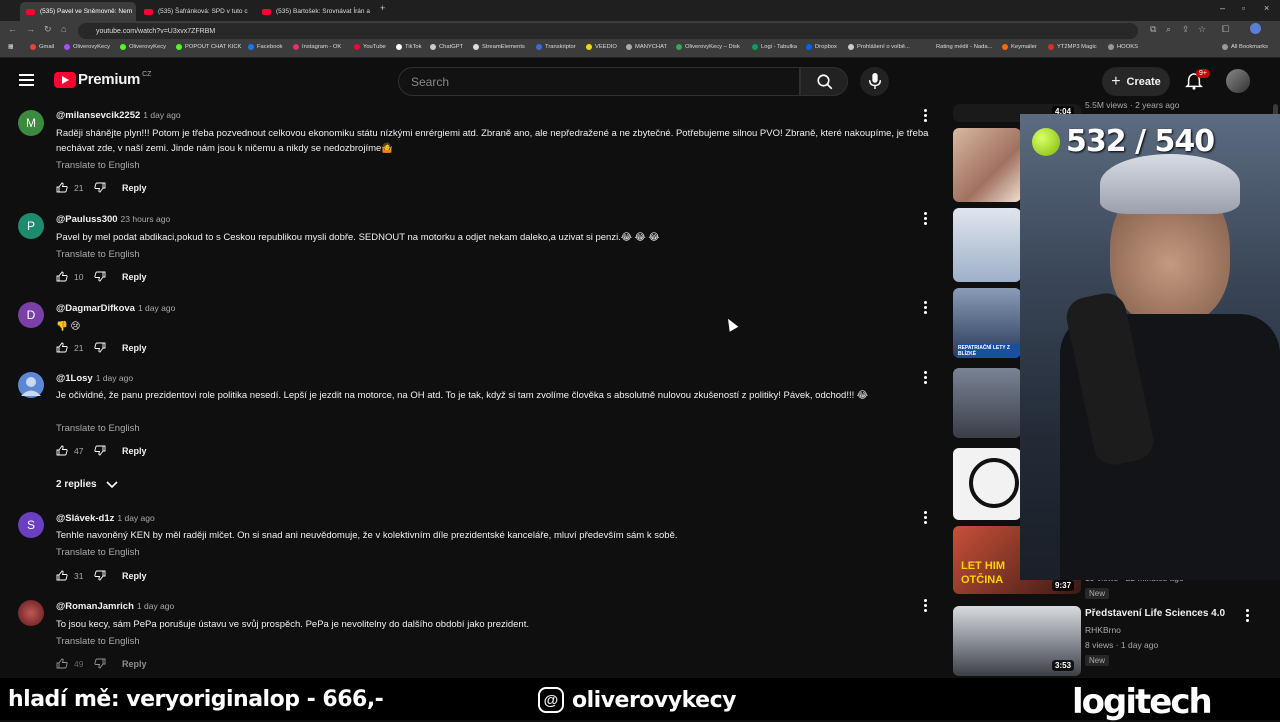  I want to click on share-icon: ⇪, so click(1186, 29).